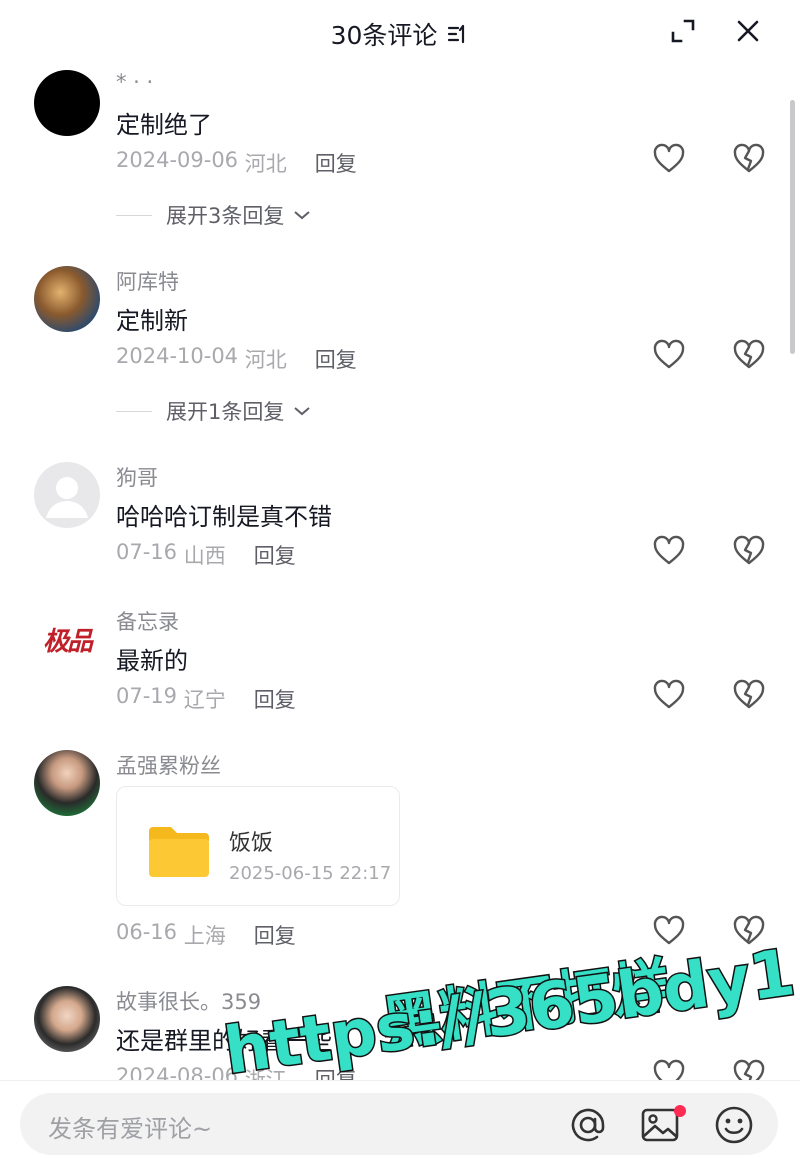 Image resolution: width=800 pixels, height=1158 pixels. I want to click on file-date: 2025-06-15 22:17, so click(310, 873).